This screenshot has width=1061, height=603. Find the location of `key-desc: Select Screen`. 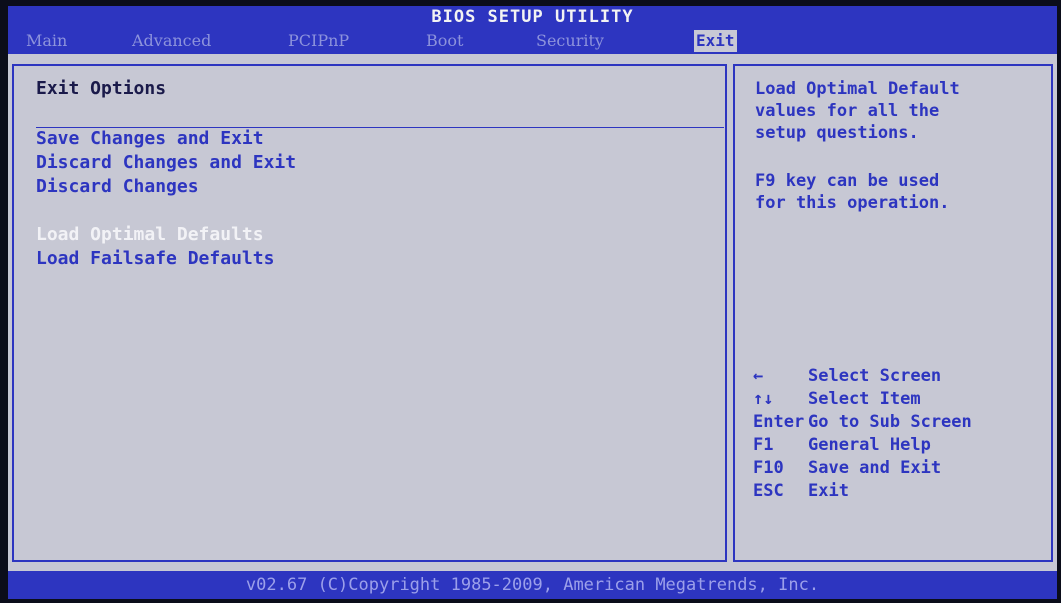

key-desc: Select Screen is located at coordinates (875, 376).